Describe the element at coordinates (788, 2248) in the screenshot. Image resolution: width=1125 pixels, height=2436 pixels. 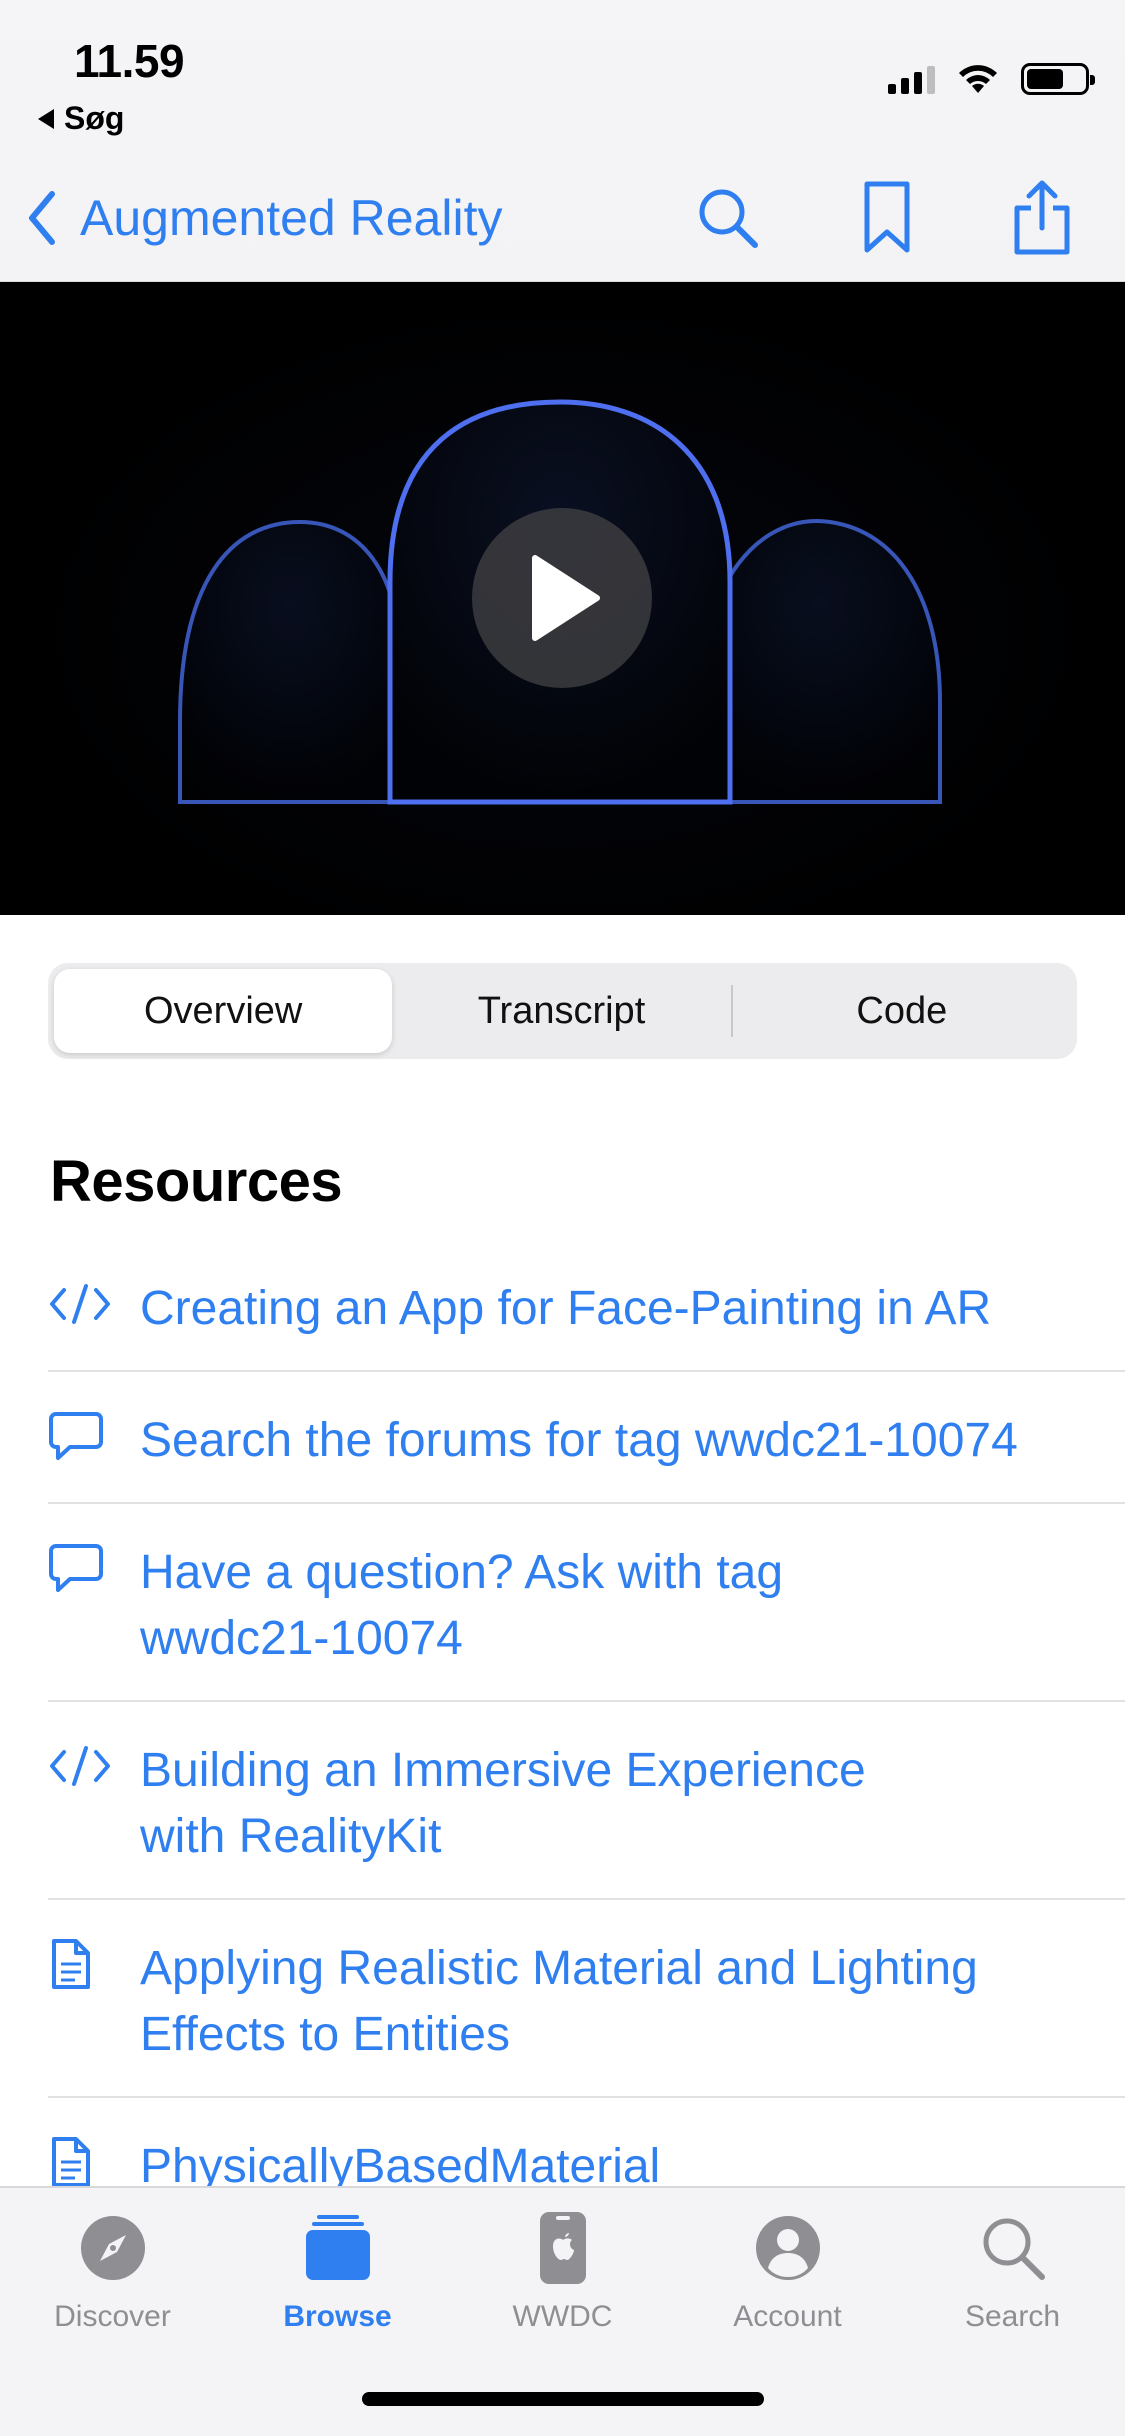
I see `person-icon` at that location.